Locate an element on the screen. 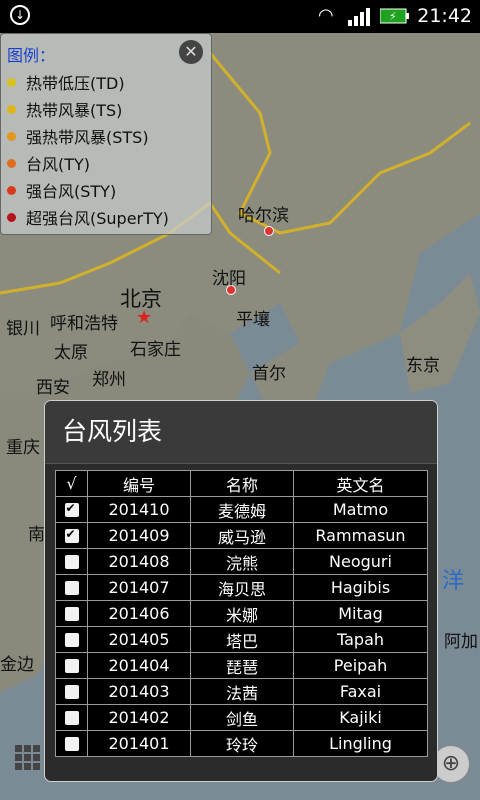 The image size is (480, 800). map-label: 西安 is located at coordinates (53, 388).